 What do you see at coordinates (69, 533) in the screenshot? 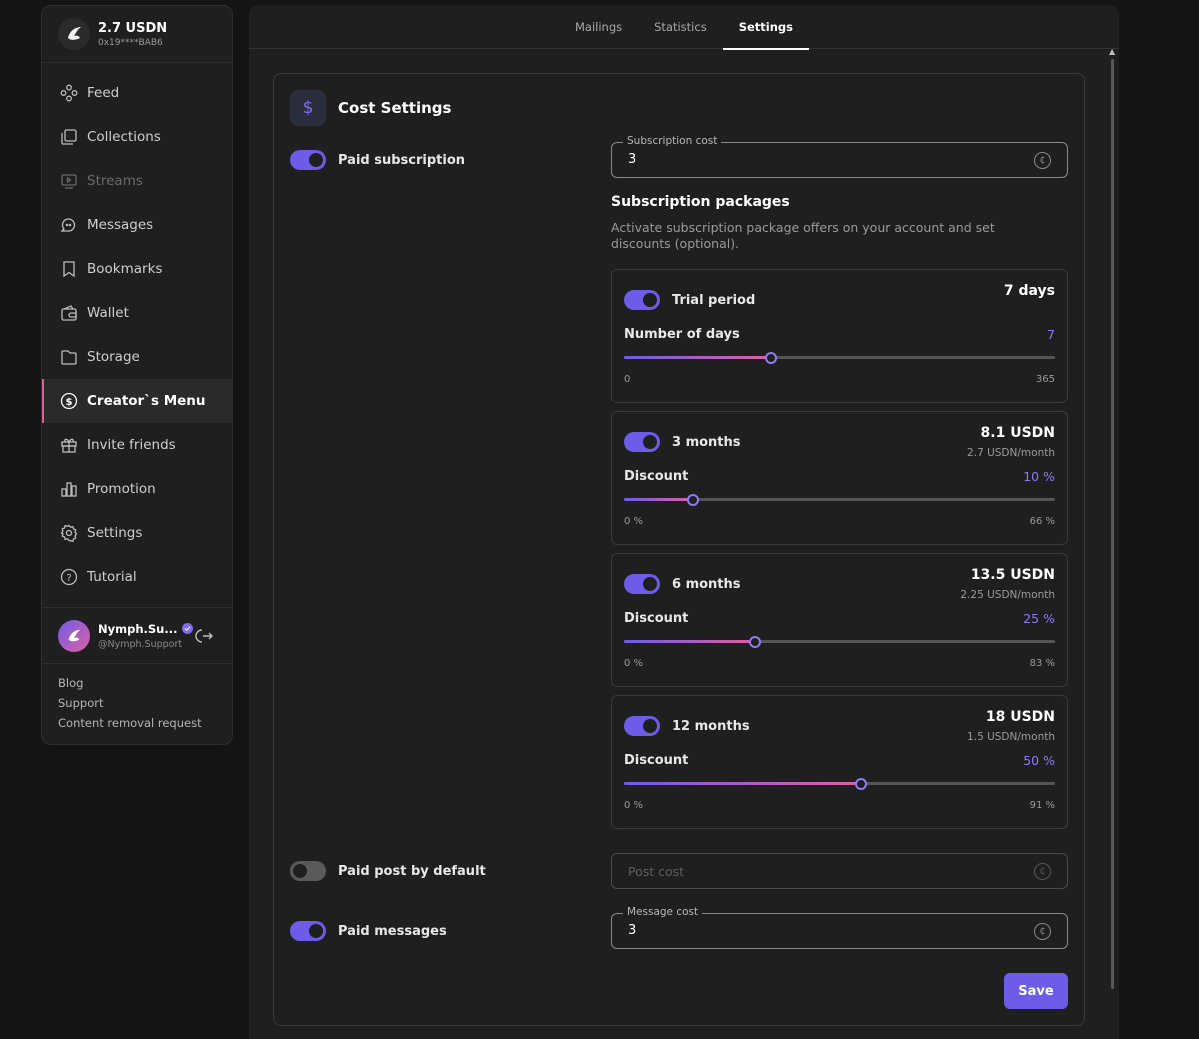
I see `gear-icon` at bounding box center [69, 533].